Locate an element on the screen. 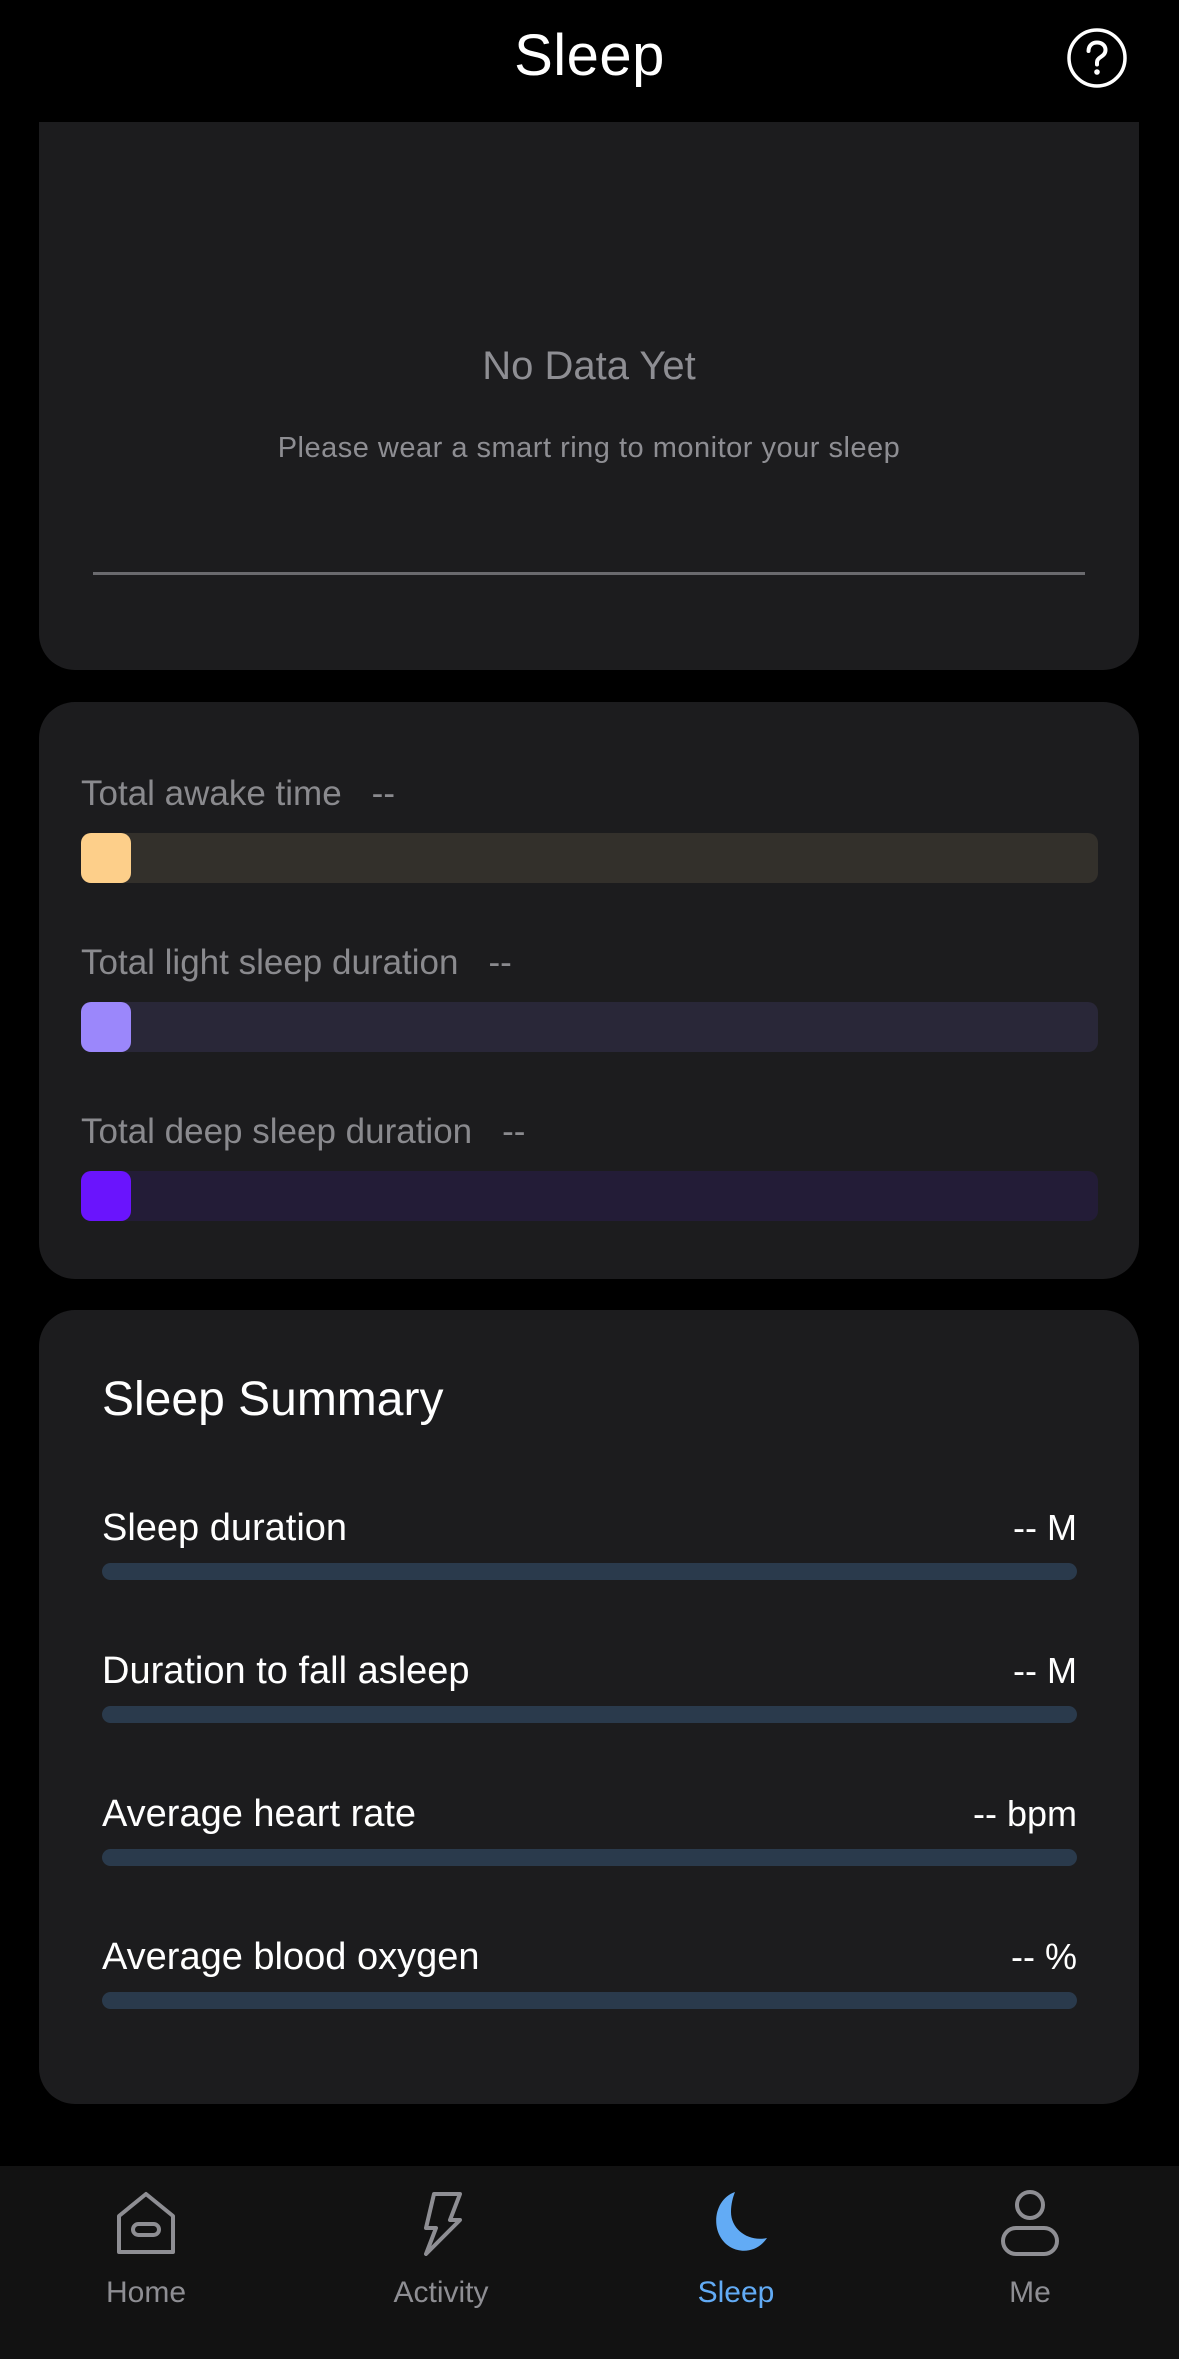  page-title: Sleep is located at coordinates (589, 55).